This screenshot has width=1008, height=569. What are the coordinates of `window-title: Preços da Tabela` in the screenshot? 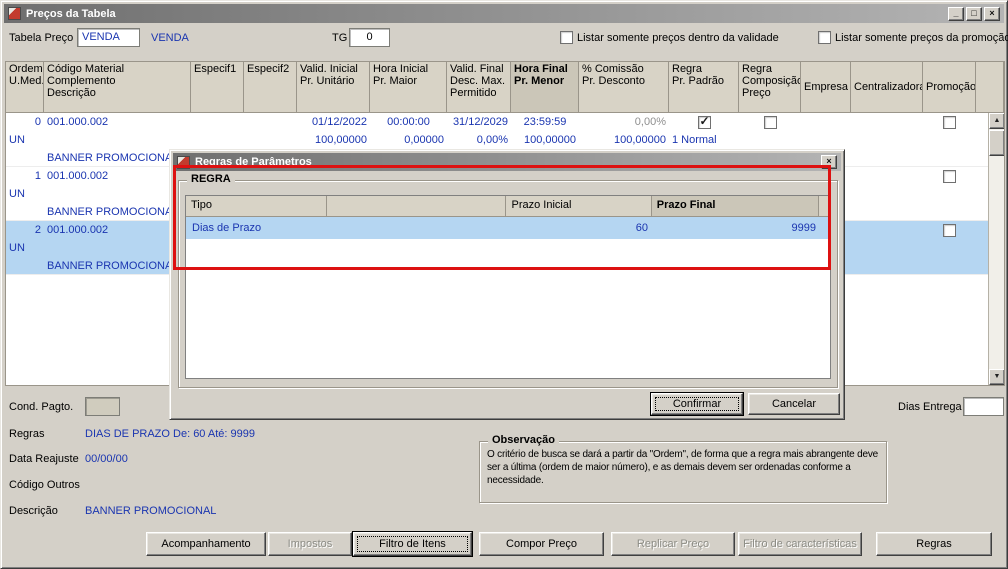 It's located at (71, 13).